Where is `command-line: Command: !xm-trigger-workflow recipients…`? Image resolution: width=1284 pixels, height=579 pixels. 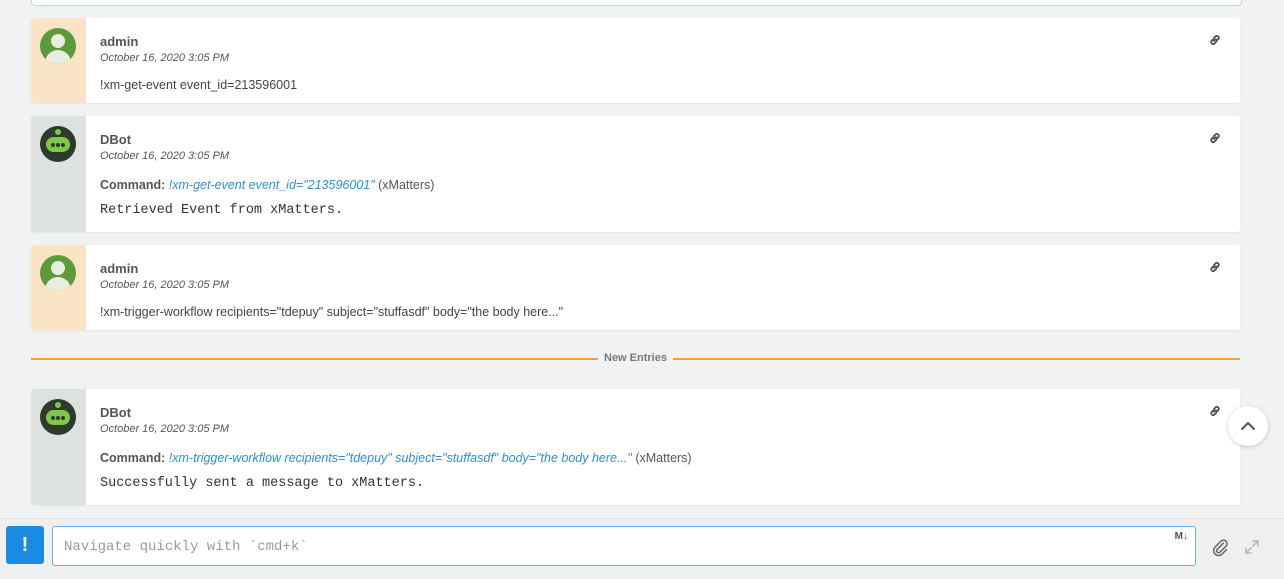 command-line: Command: !xm-trigger-workflow recipients… is located at coordinates (396, 458).